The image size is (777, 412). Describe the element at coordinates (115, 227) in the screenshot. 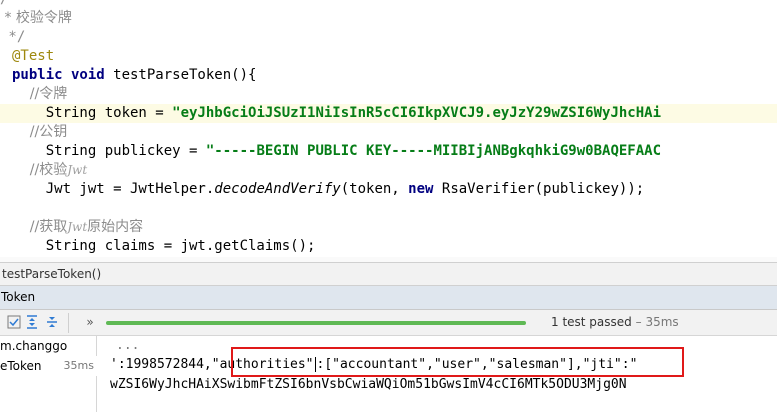

I see `comment-text: 原始内容` at that location.